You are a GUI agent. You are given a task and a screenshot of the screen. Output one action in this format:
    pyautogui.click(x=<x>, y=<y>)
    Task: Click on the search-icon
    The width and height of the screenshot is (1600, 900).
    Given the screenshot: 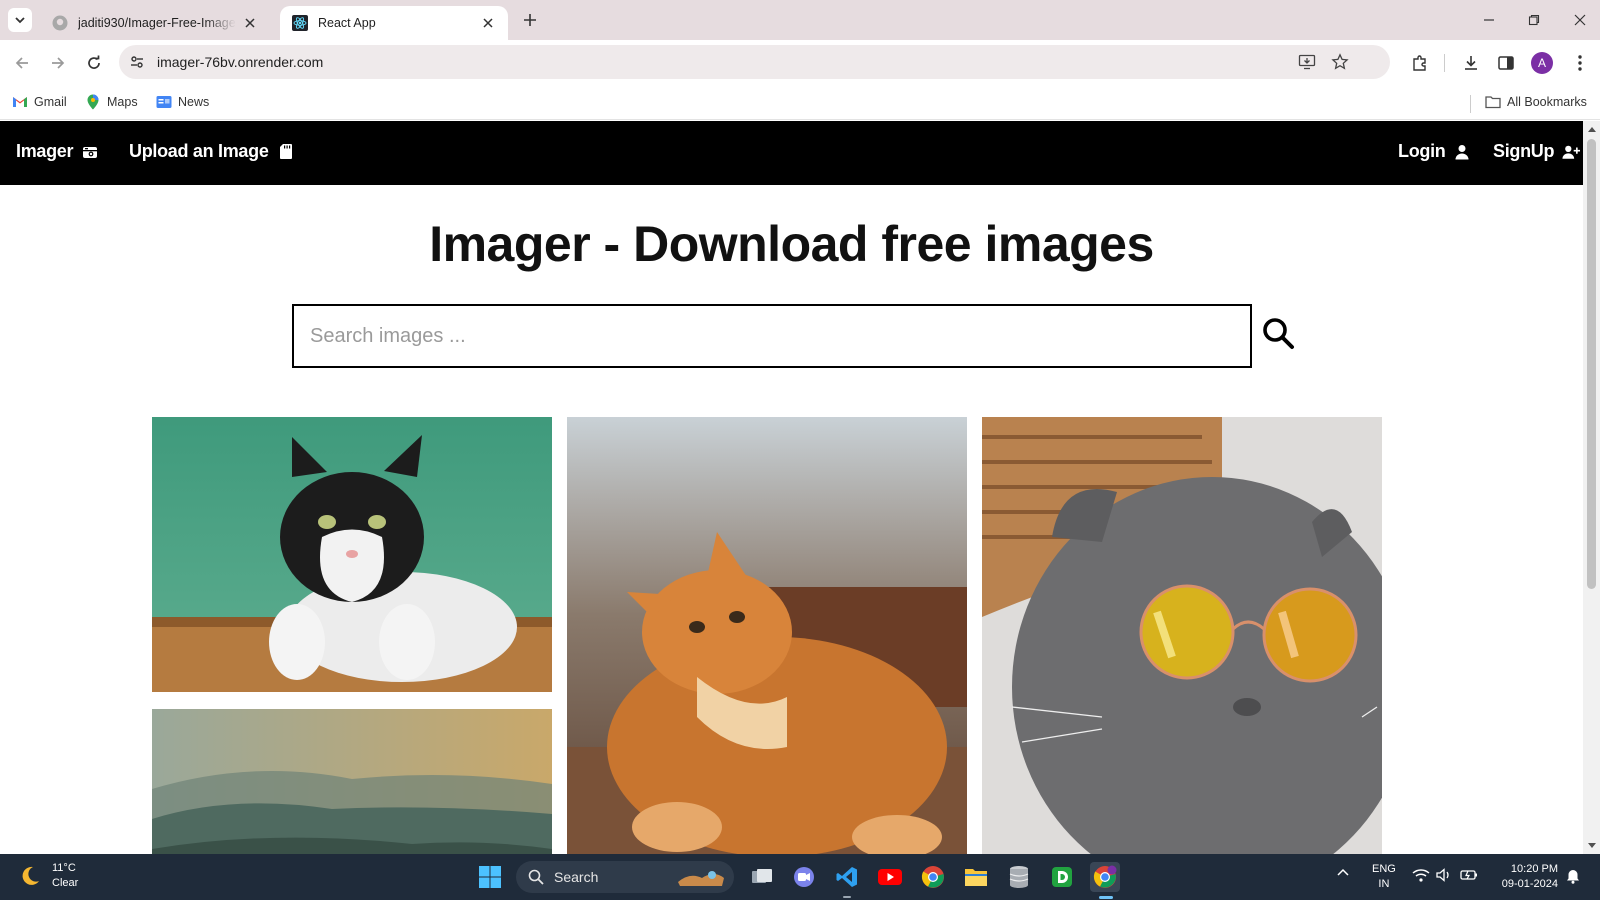 What is the action you would take?
    pyautogui.click(x=1278, y=333)
    